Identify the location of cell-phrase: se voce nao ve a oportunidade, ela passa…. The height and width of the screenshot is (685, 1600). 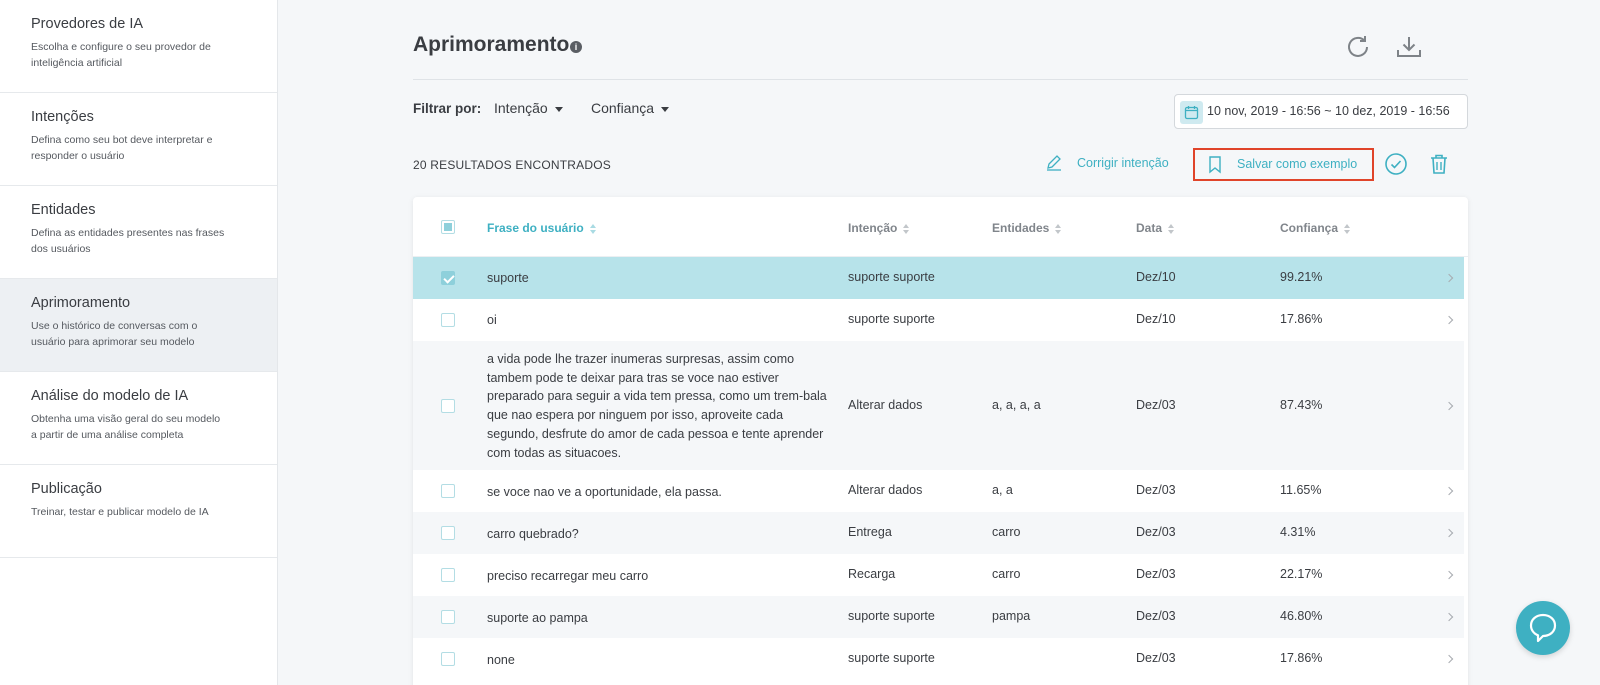
(604, 492).